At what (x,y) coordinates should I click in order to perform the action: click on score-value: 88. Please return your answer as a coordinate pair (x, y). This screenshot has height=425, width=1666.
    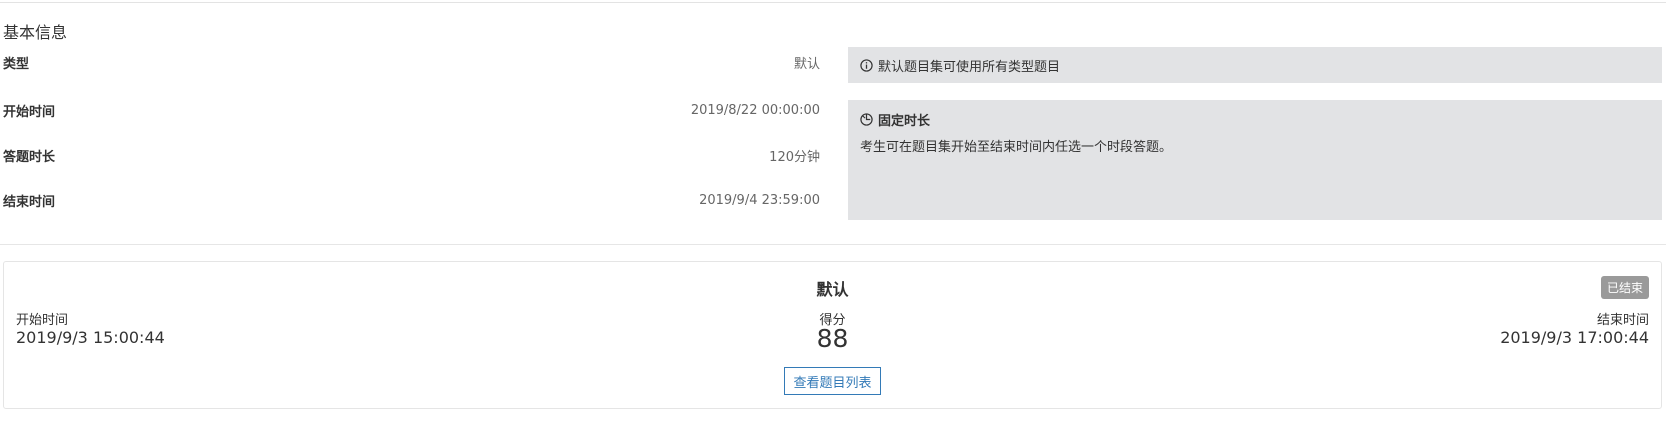
    Looking at the image, I should click on (832, 338).